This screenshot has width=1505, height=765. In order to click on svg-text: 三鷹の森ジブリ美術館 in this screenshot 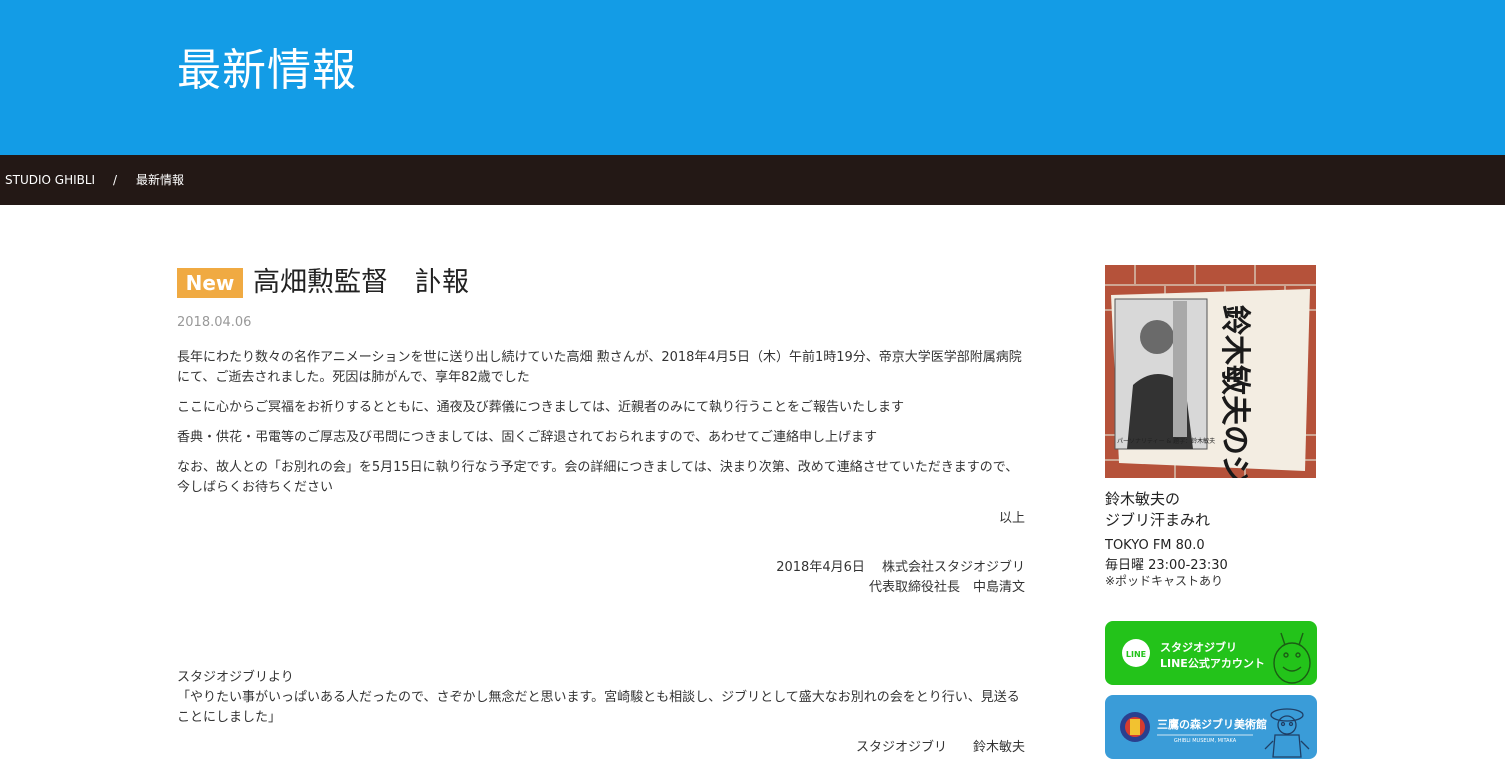, I will do `click(1212, 724)`.